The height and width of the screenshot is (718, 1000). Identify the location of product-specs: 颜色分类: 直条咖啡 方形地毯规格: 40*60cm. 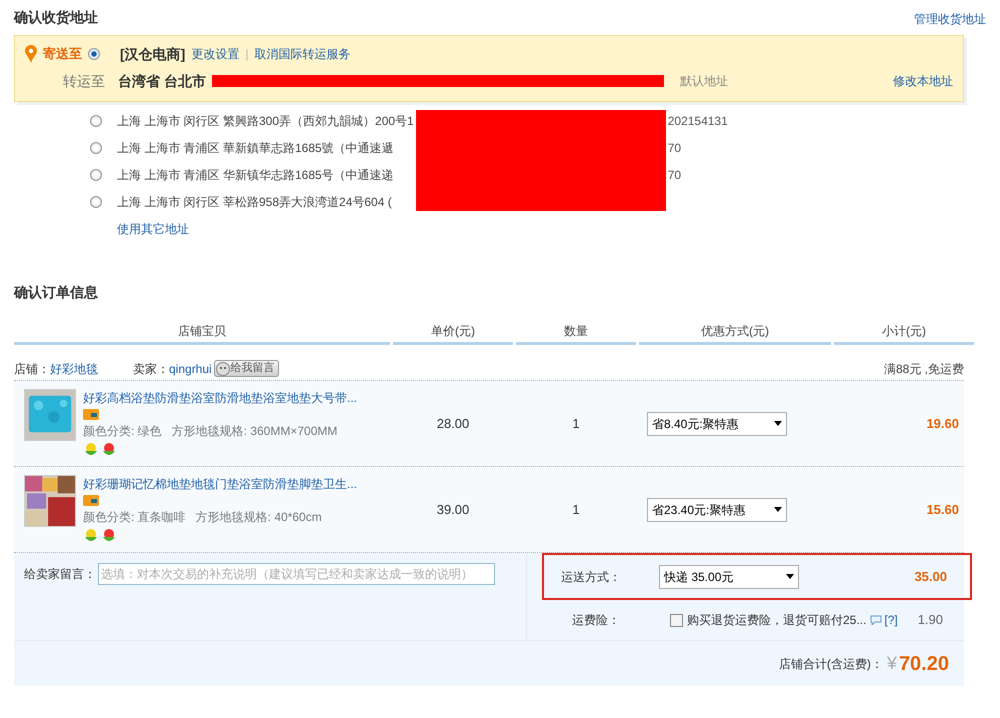
(203, 517).